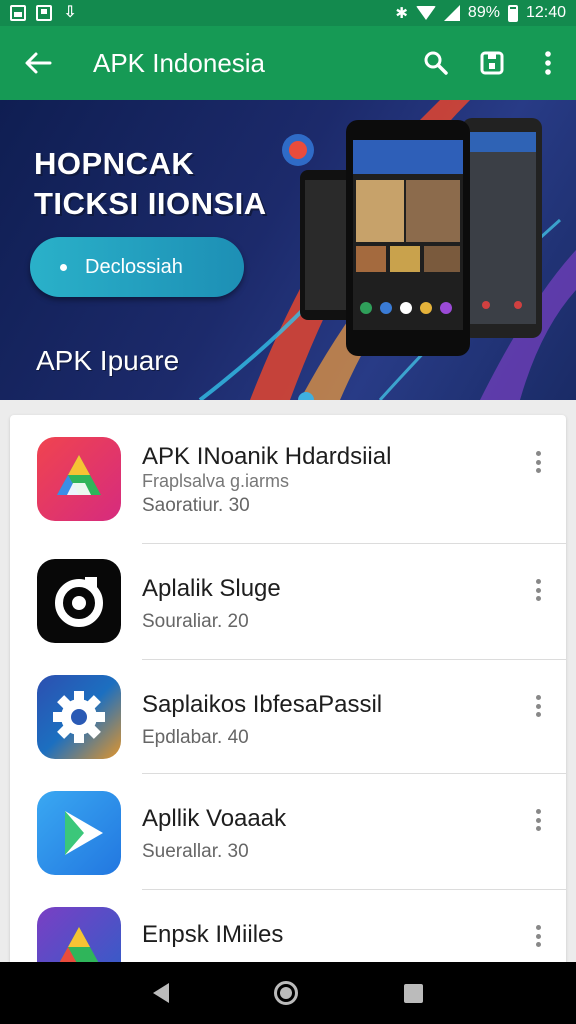 The width and height of the screenshot is (576, 1024). Describe the element at coordinates (451, 13) in the screenshot. I see `signal-icon` at that location.